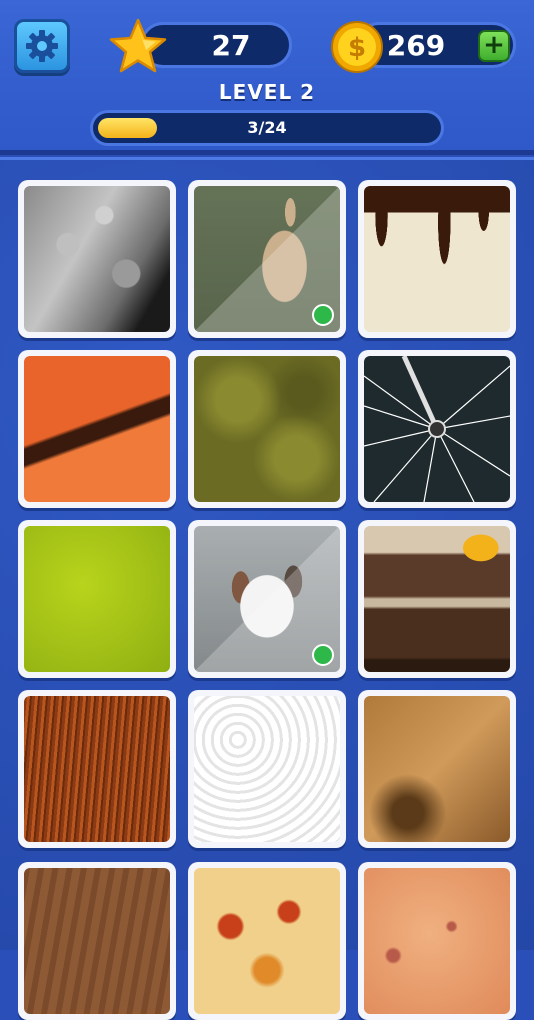 The width and height of the screenshot is (534, 1020). I want to click on settings-button, so click(42, 46).